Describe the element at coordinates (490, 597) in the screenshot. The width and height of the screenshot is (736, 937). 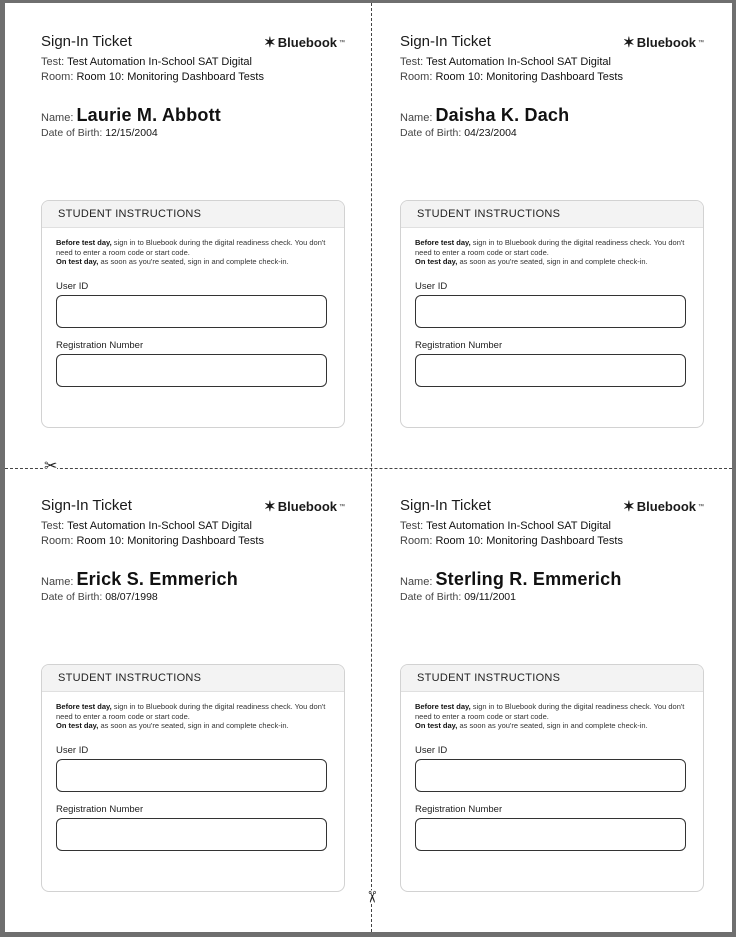
I see `date-of-birth-value: 09/11/2001` at that location.